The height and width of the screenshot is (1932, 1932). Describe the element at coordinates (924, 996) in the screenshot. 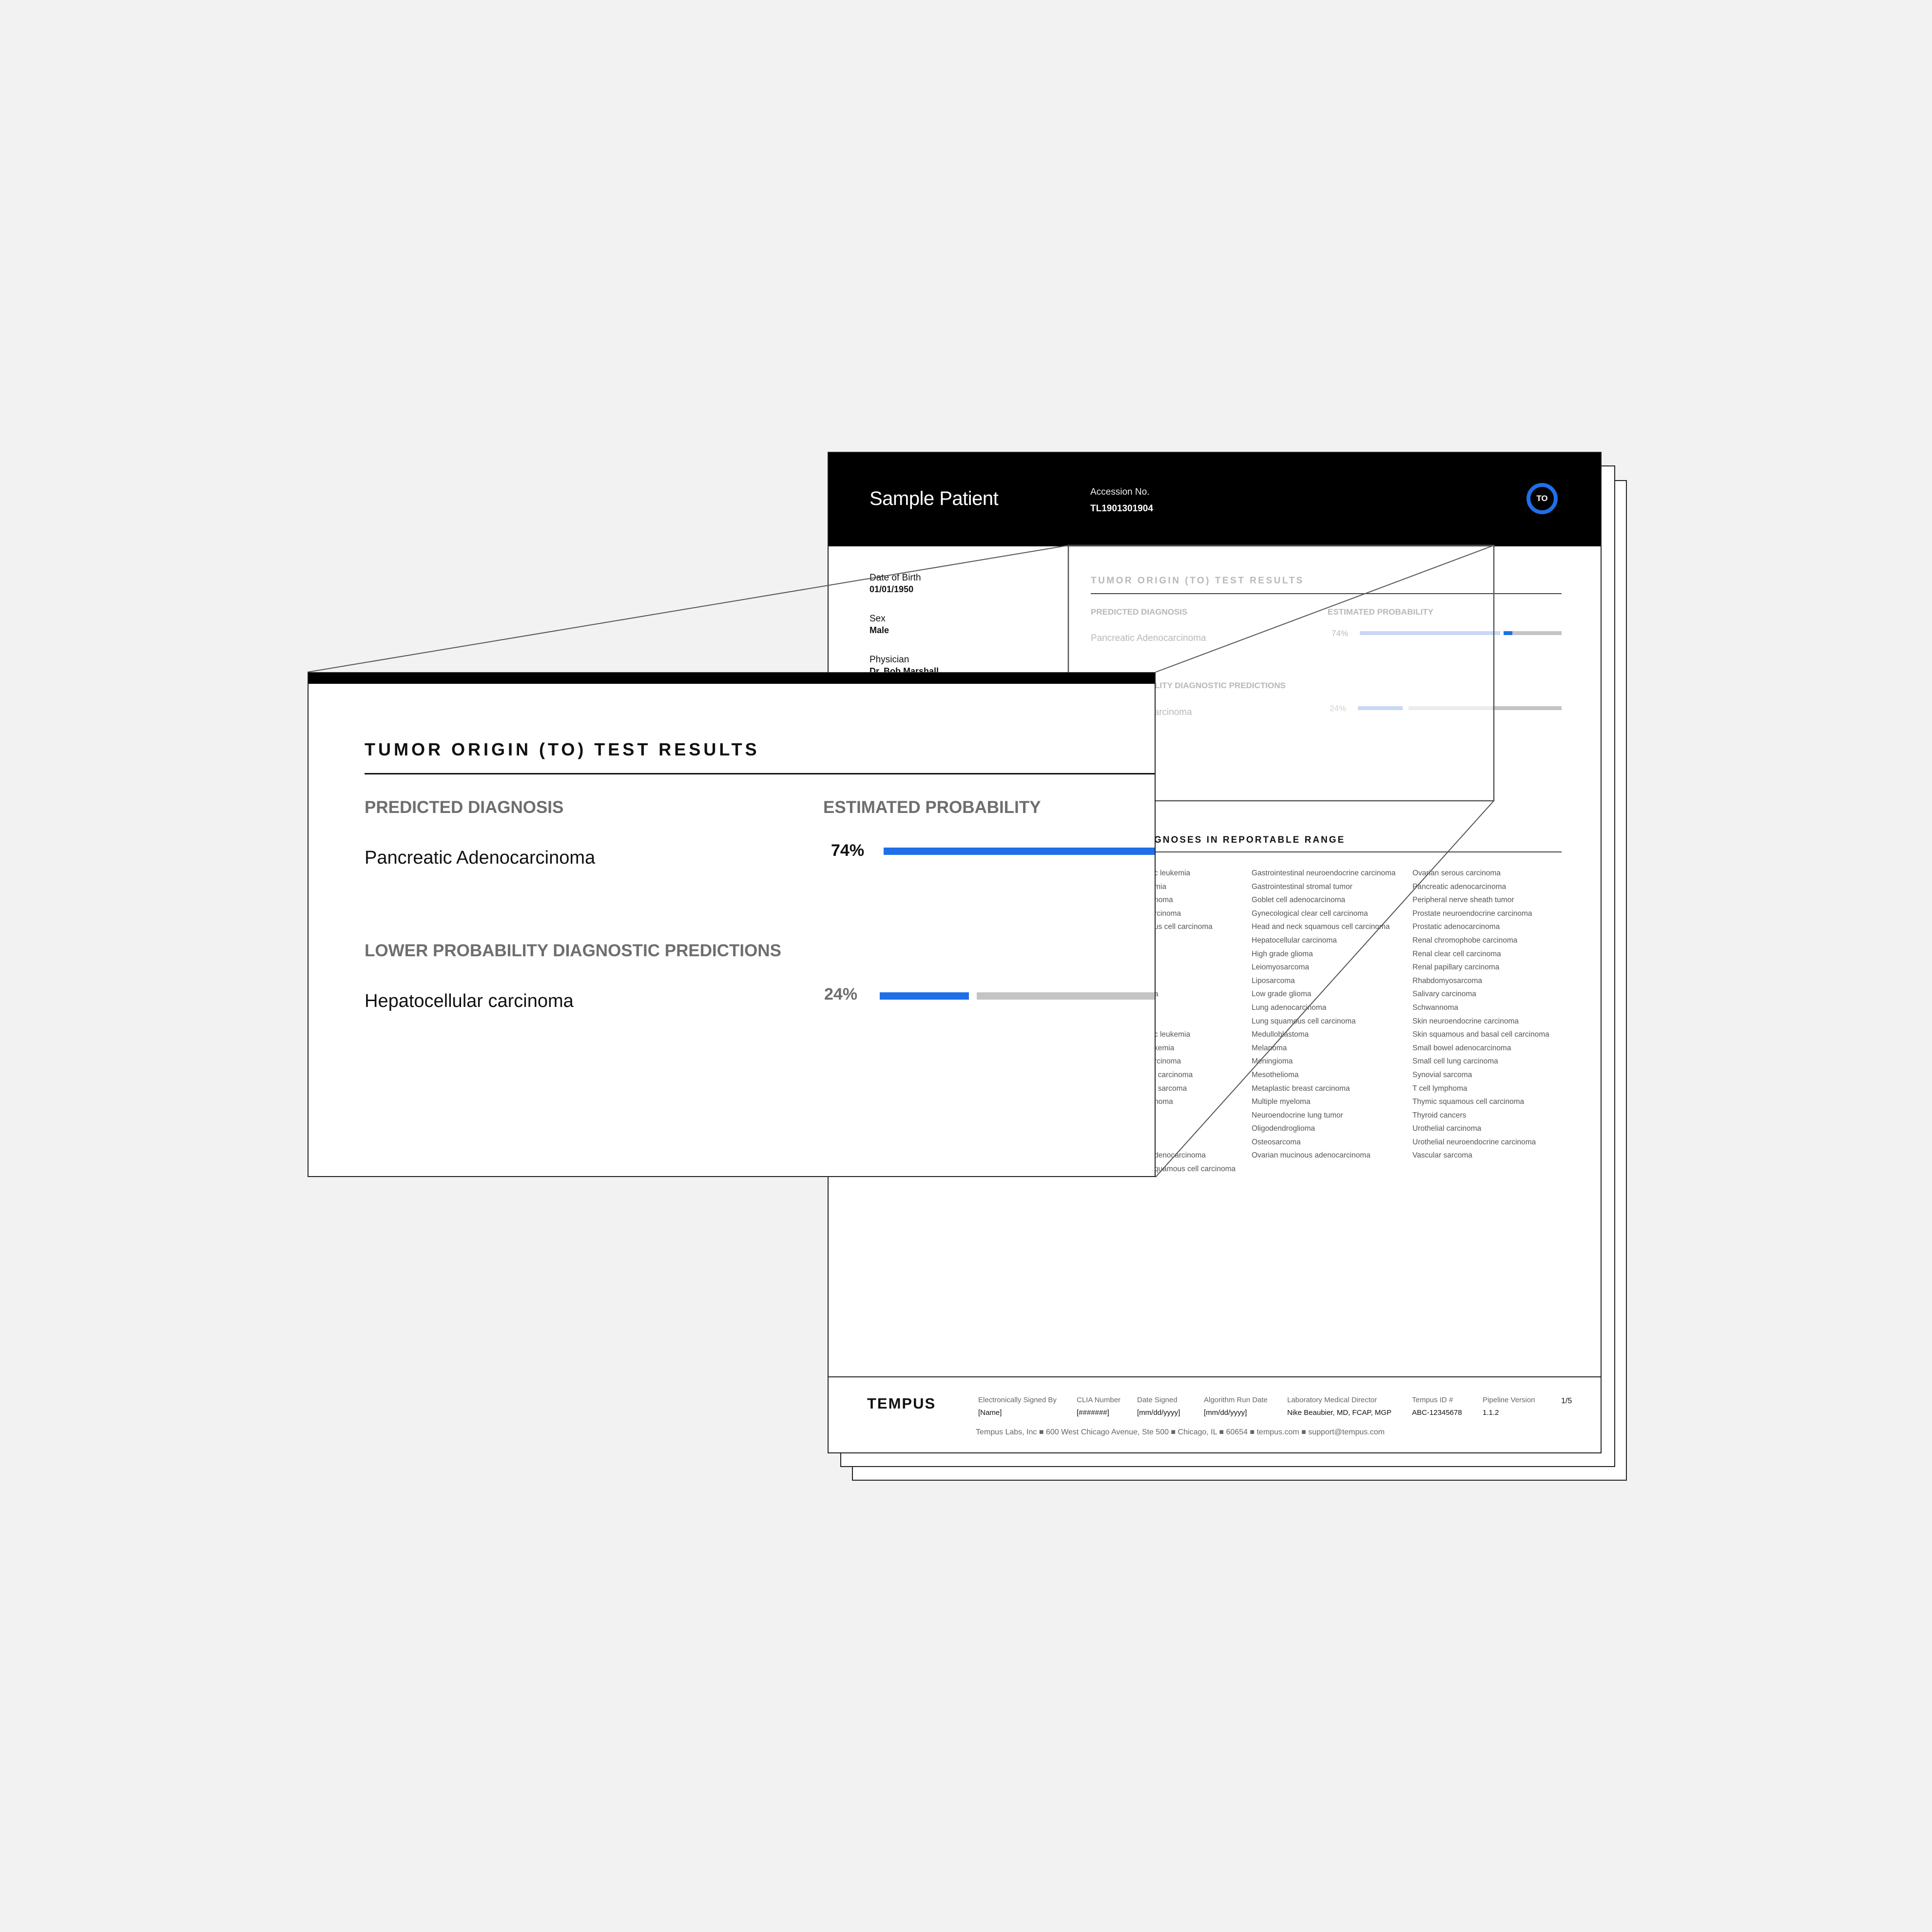

I see `callout-lower-bar` at that location.